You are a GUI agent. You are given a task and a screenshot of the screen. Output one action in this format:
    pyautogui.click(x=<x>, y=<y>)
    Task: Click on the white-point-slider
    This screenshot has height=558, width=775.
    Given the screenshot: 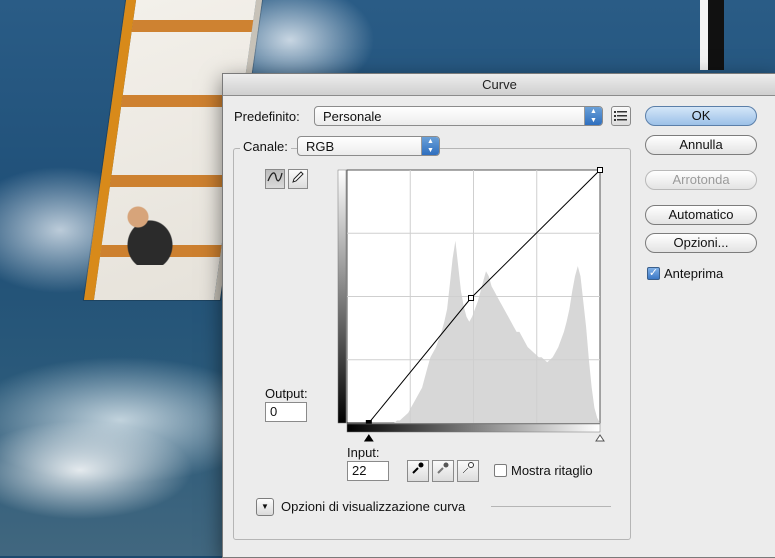 What is the action you would take?
    pyautogui.click(x=600, y=438)
    